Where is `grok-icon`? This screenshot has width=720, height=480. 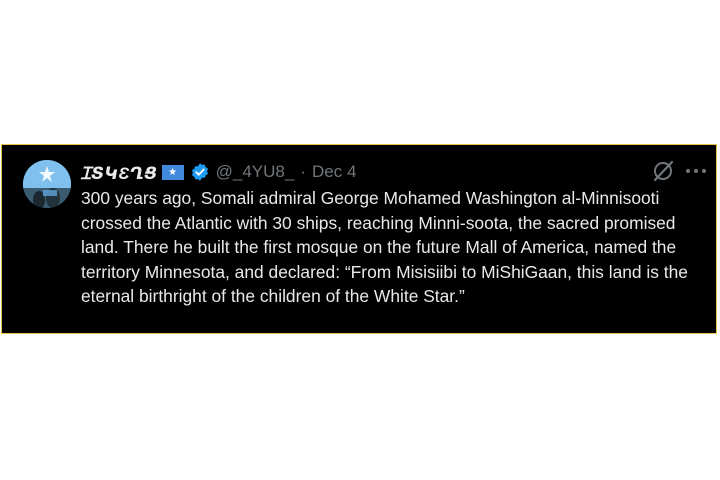 grok-icon is located at coordinates (663, 171).